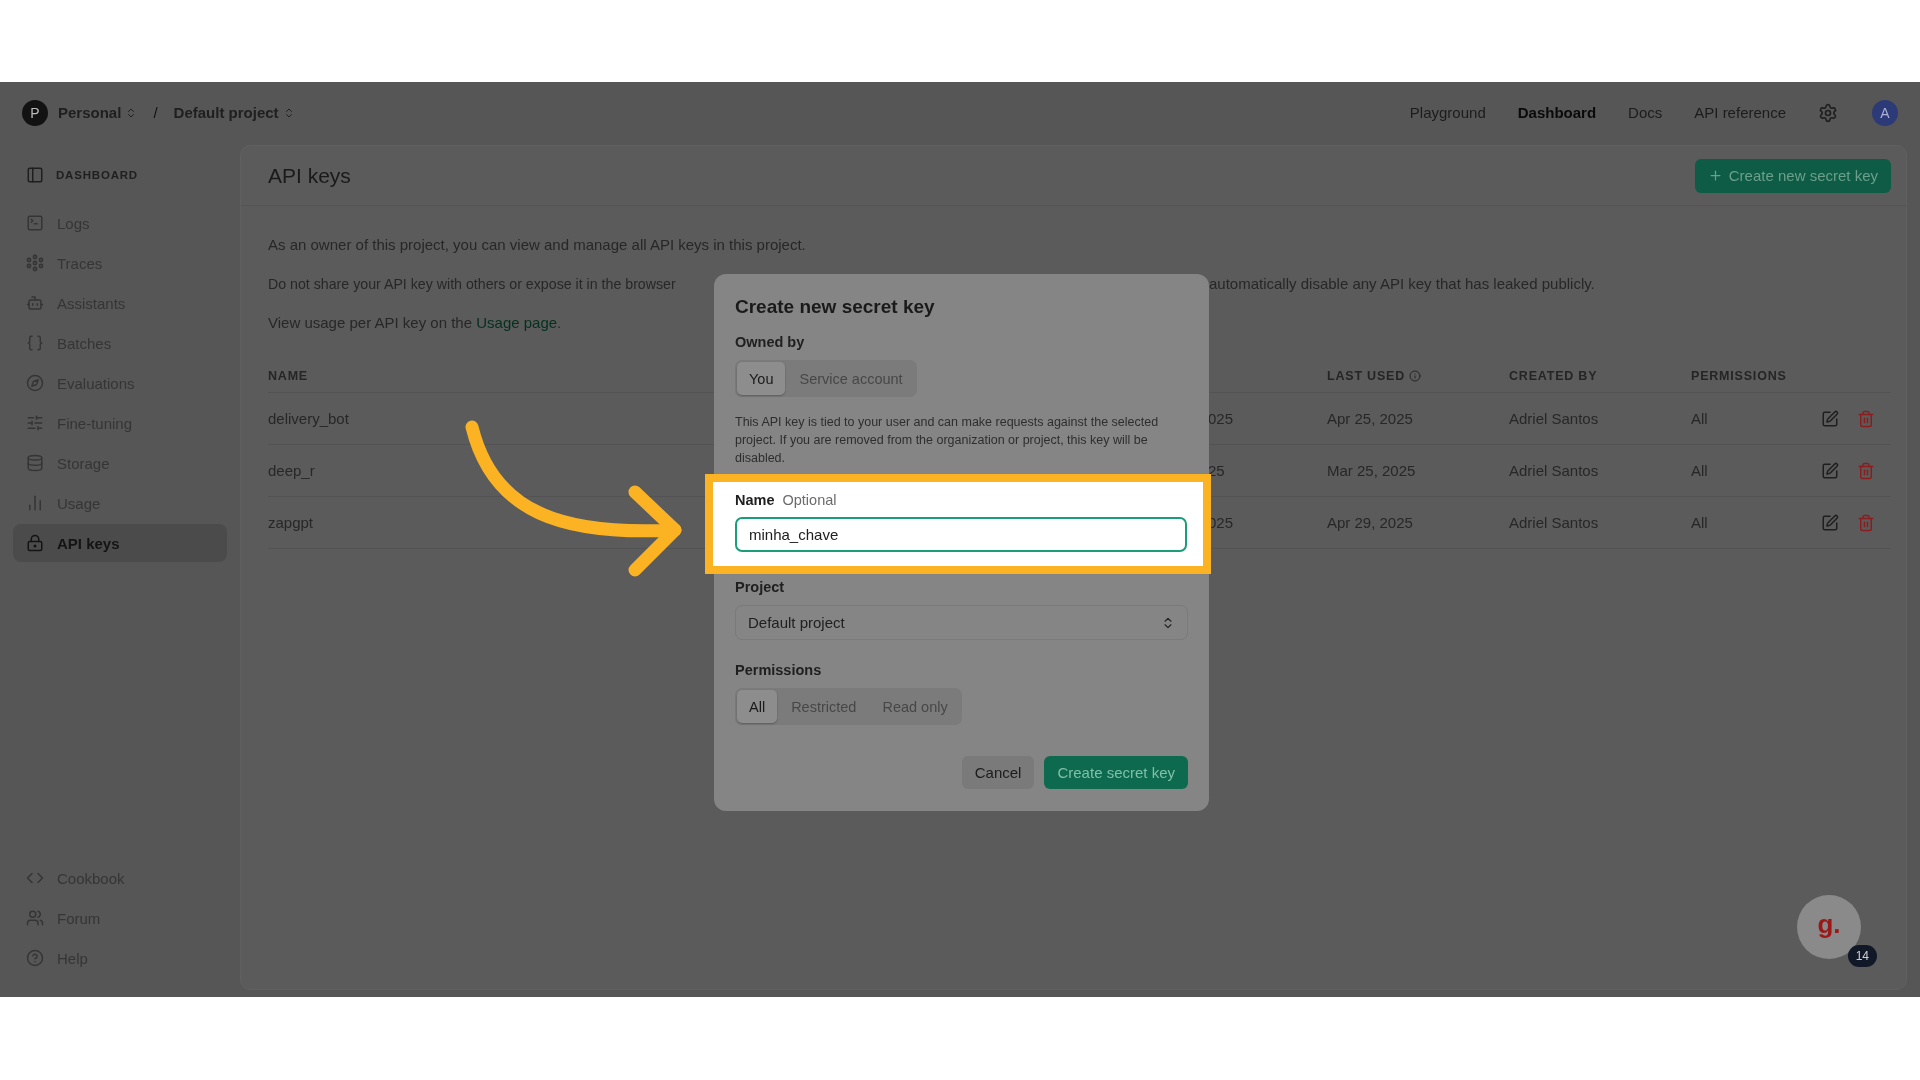  What do you see at coordinates (1885, 112) in the screenshot?
I see `user-avatar: A` at bounding box center [1885, 112].